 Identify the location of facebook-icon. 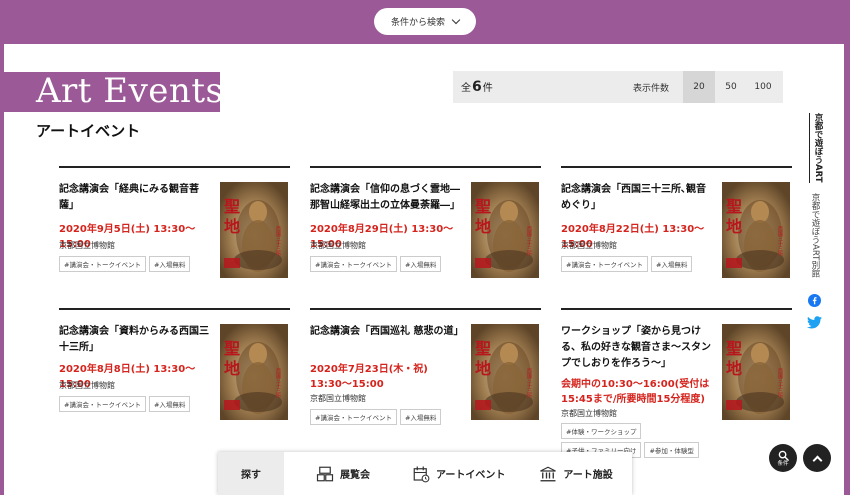
(814, 301).